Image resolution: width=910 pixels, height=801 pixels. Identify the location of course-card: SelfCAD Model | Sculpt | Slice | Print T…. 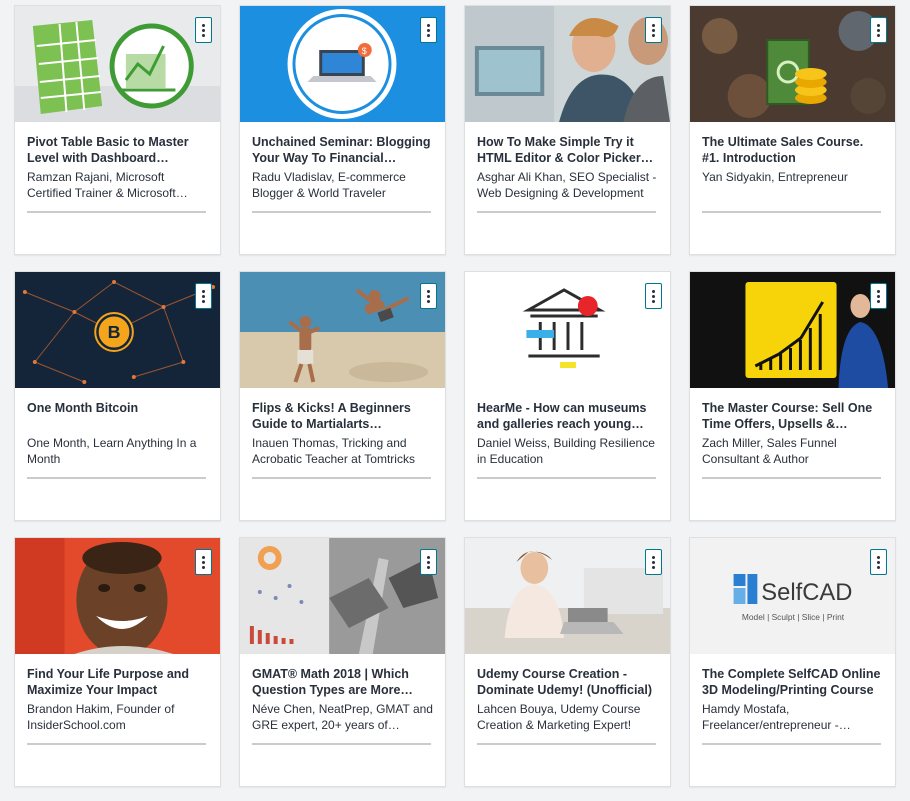
(792, 662).